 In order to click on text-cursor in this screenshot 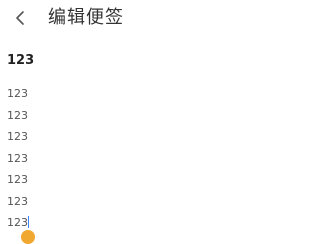, I will do `click(28, 222)`.